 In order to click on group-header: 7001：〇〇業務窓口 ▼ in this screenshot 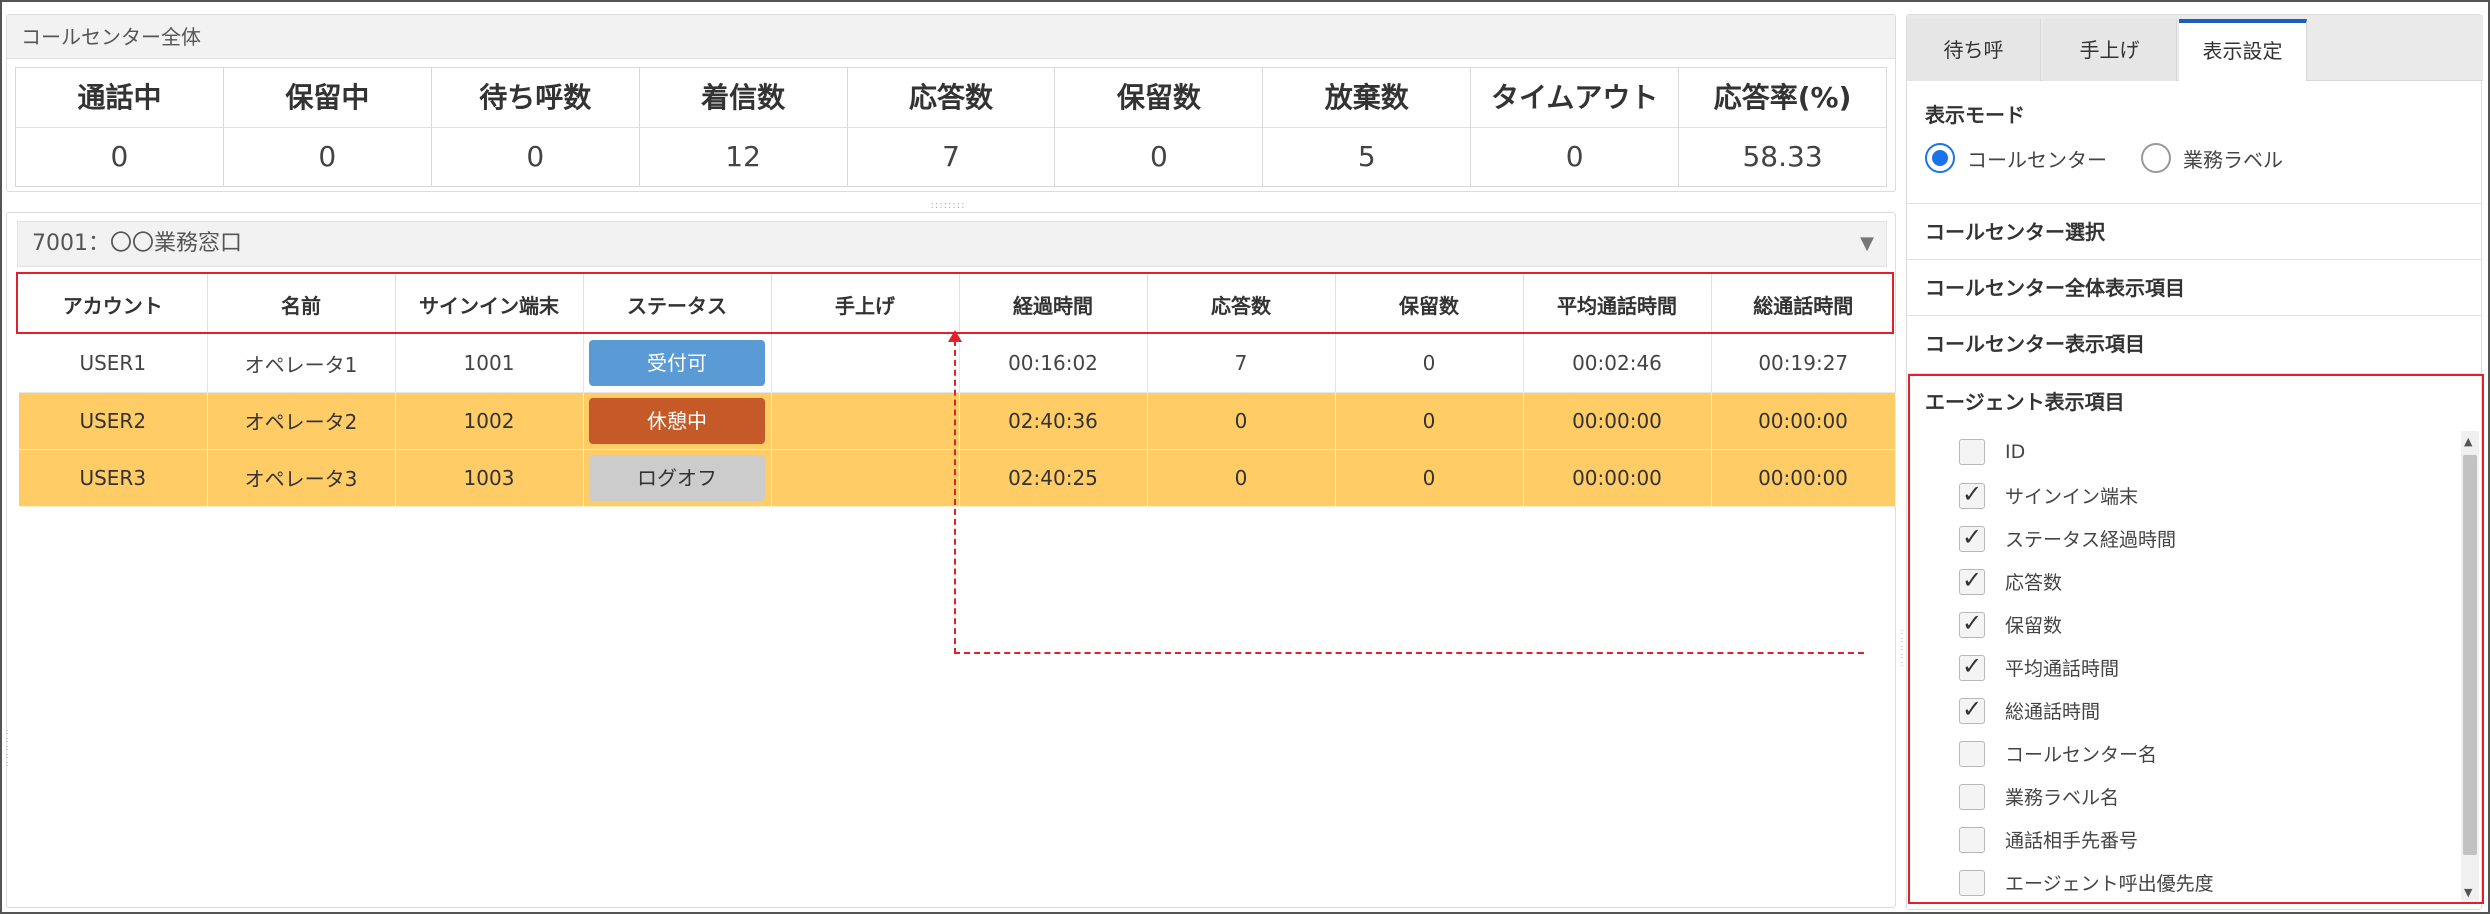, I will do `click(952, 244)`.